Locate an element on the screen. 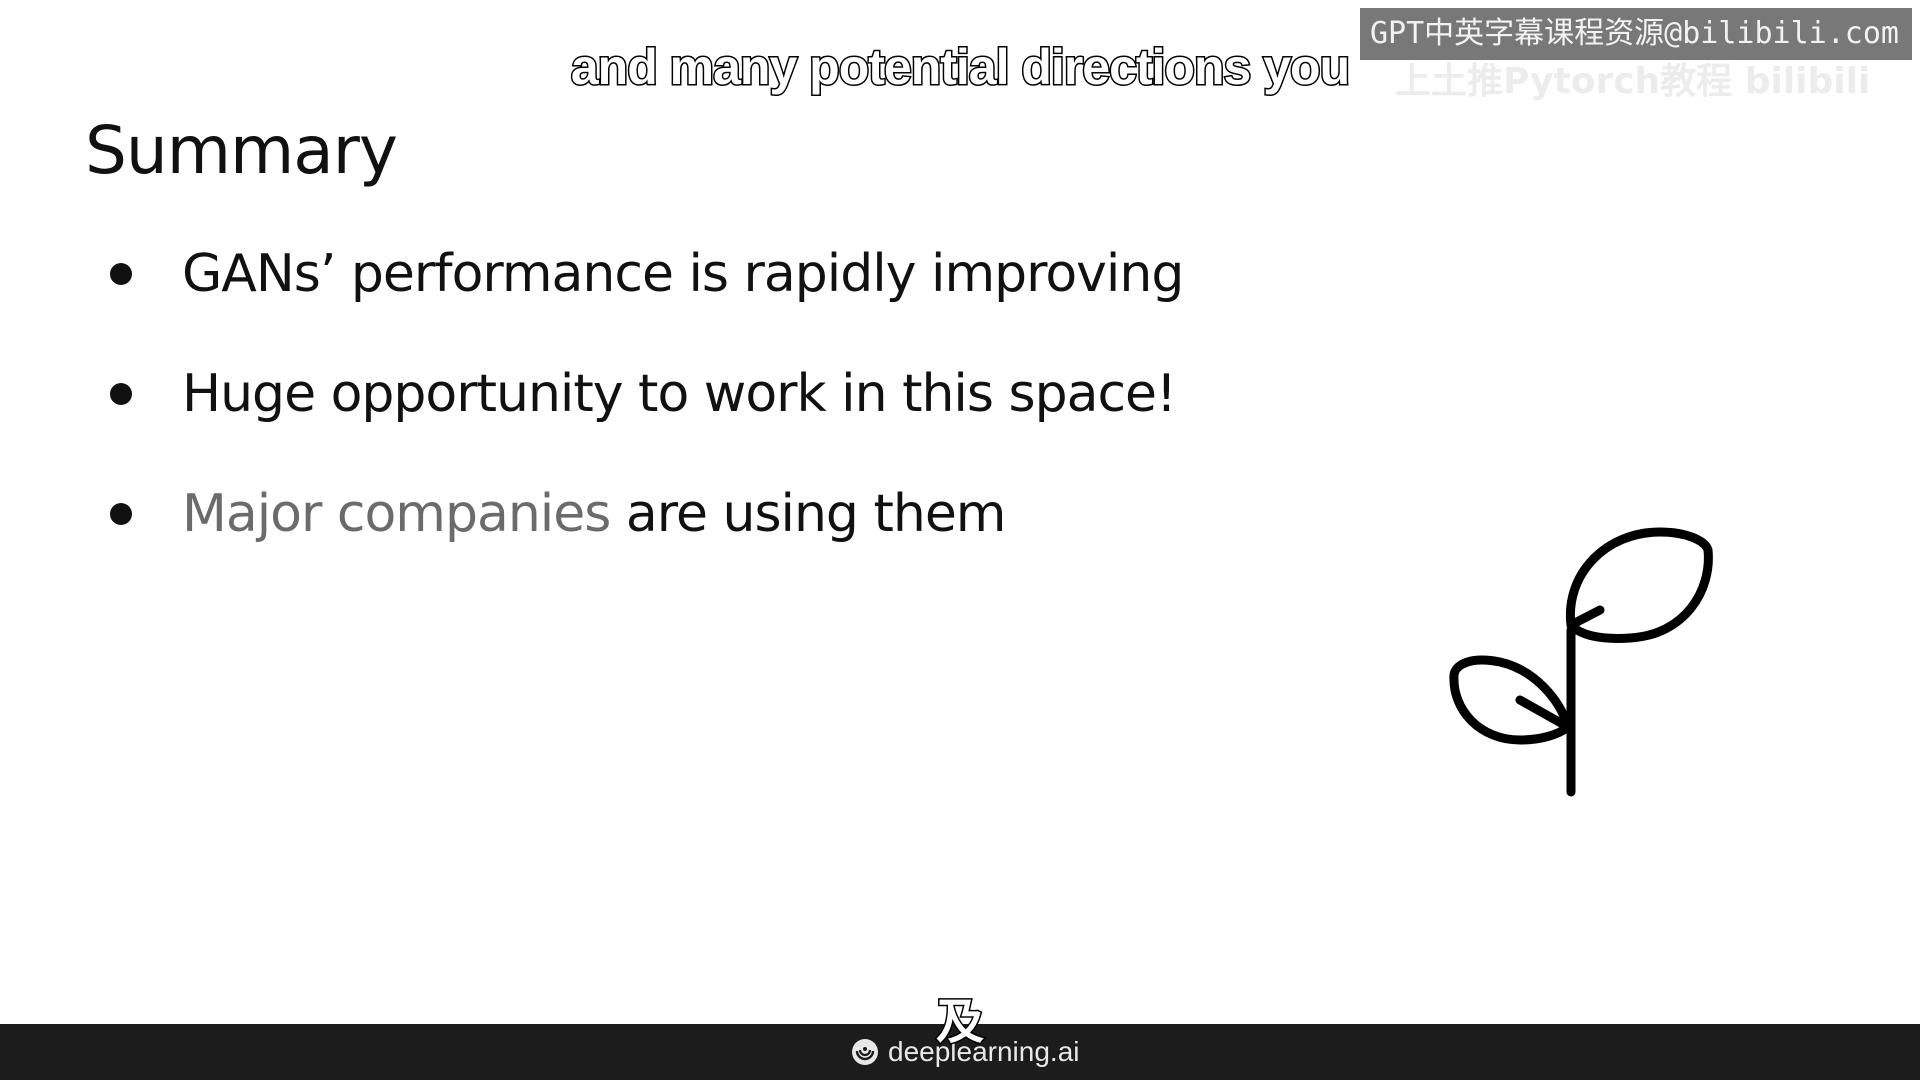 This screenshot has height=1080, width=1920. bullet-text: Huge opportunity to work in this space! is located at coordinates (679, 394).